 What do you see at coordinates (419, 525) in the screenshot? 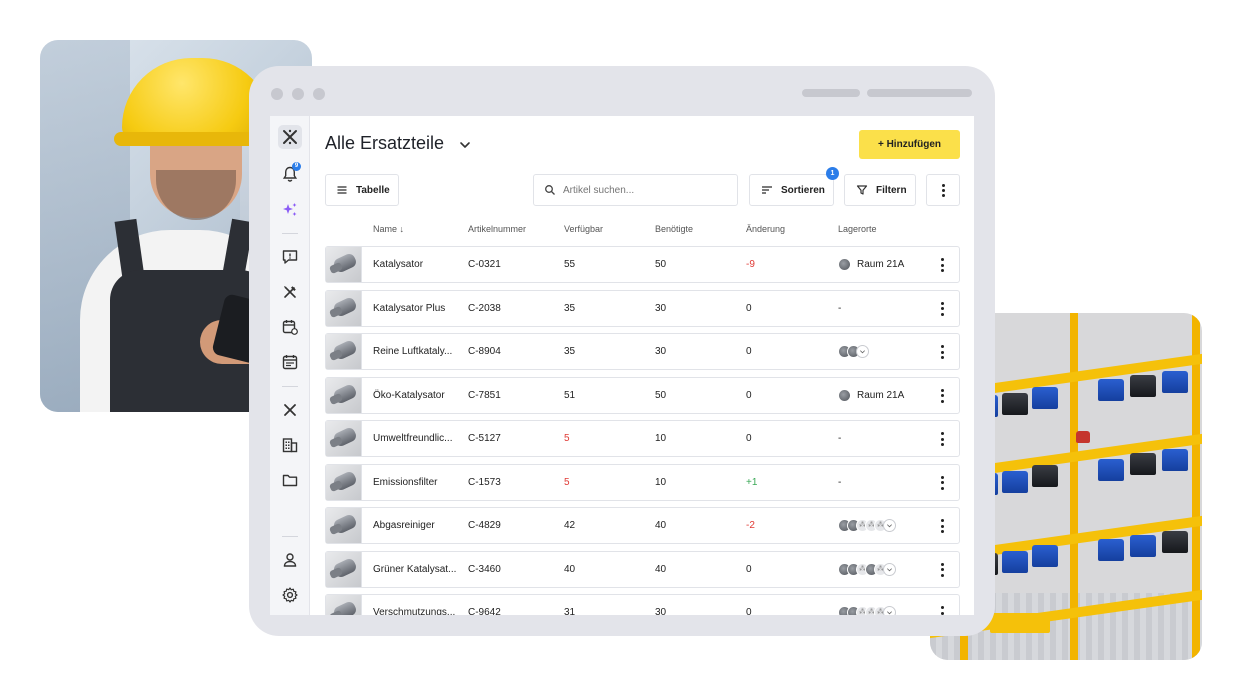
I see `part-name: Abgasreiniger` at bounding box center [419, 525].